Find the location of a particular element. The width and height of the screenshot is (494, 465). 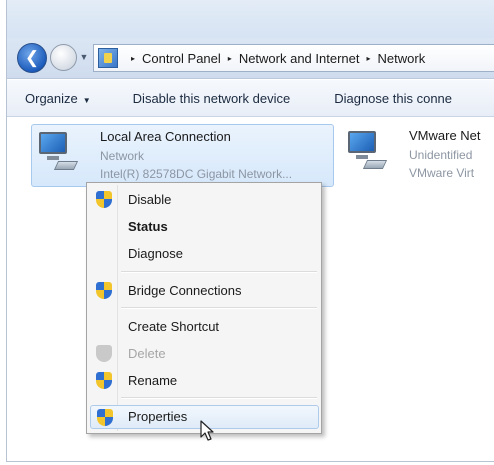

organize-label: Organize is located at coordinates (51, 98).